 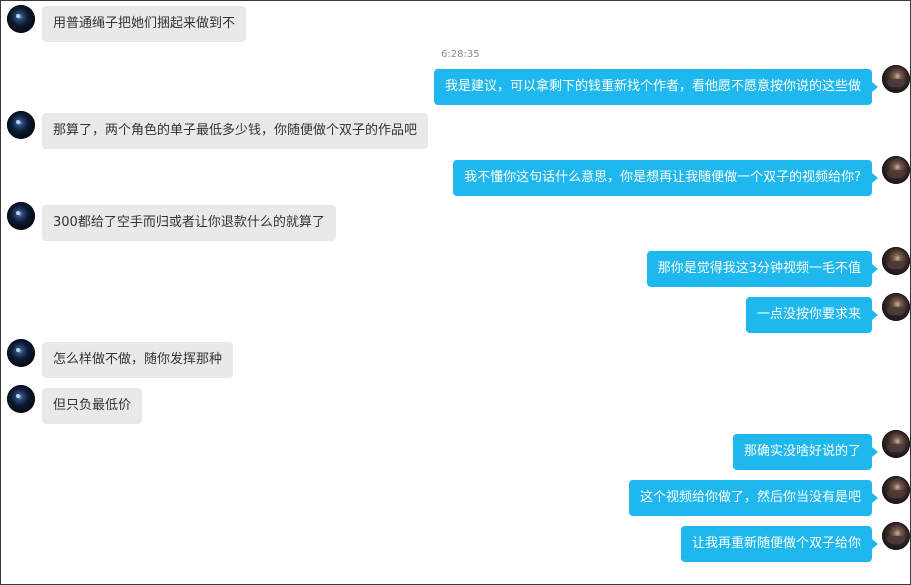 I want to click on received-message-bubble: 但只负最低价, so click(x=92, y=406).